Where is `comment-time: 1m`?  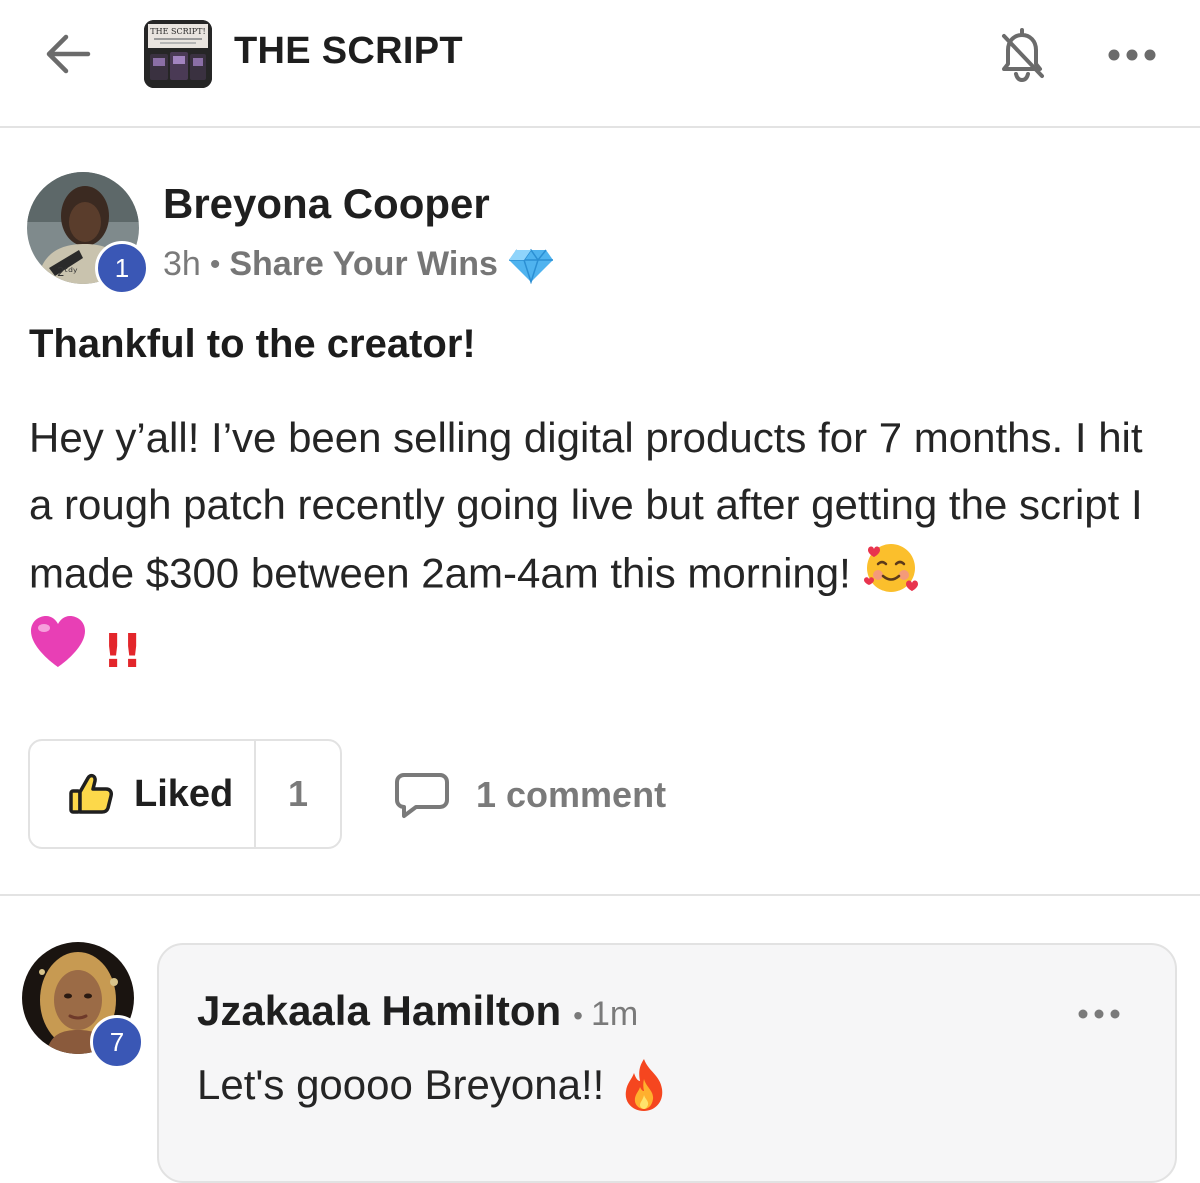 comment-time: 1m is located at coordinates (614, 1014).